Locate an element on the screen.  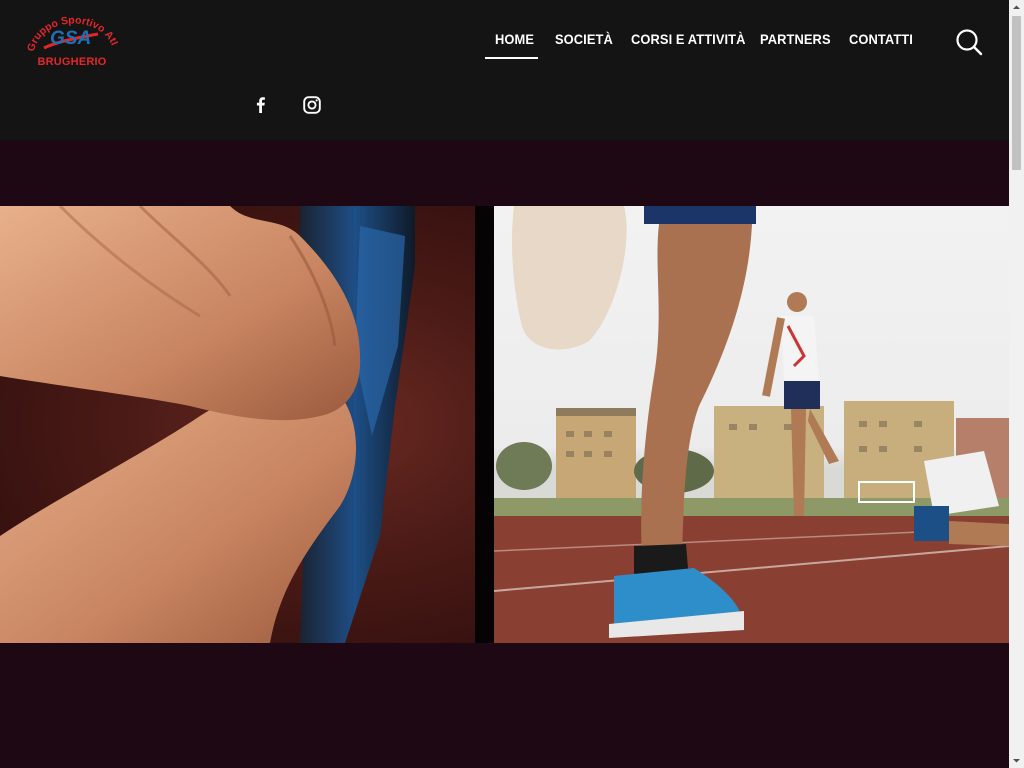
nav-item-home: HOME is located at coordinates (514, 41).